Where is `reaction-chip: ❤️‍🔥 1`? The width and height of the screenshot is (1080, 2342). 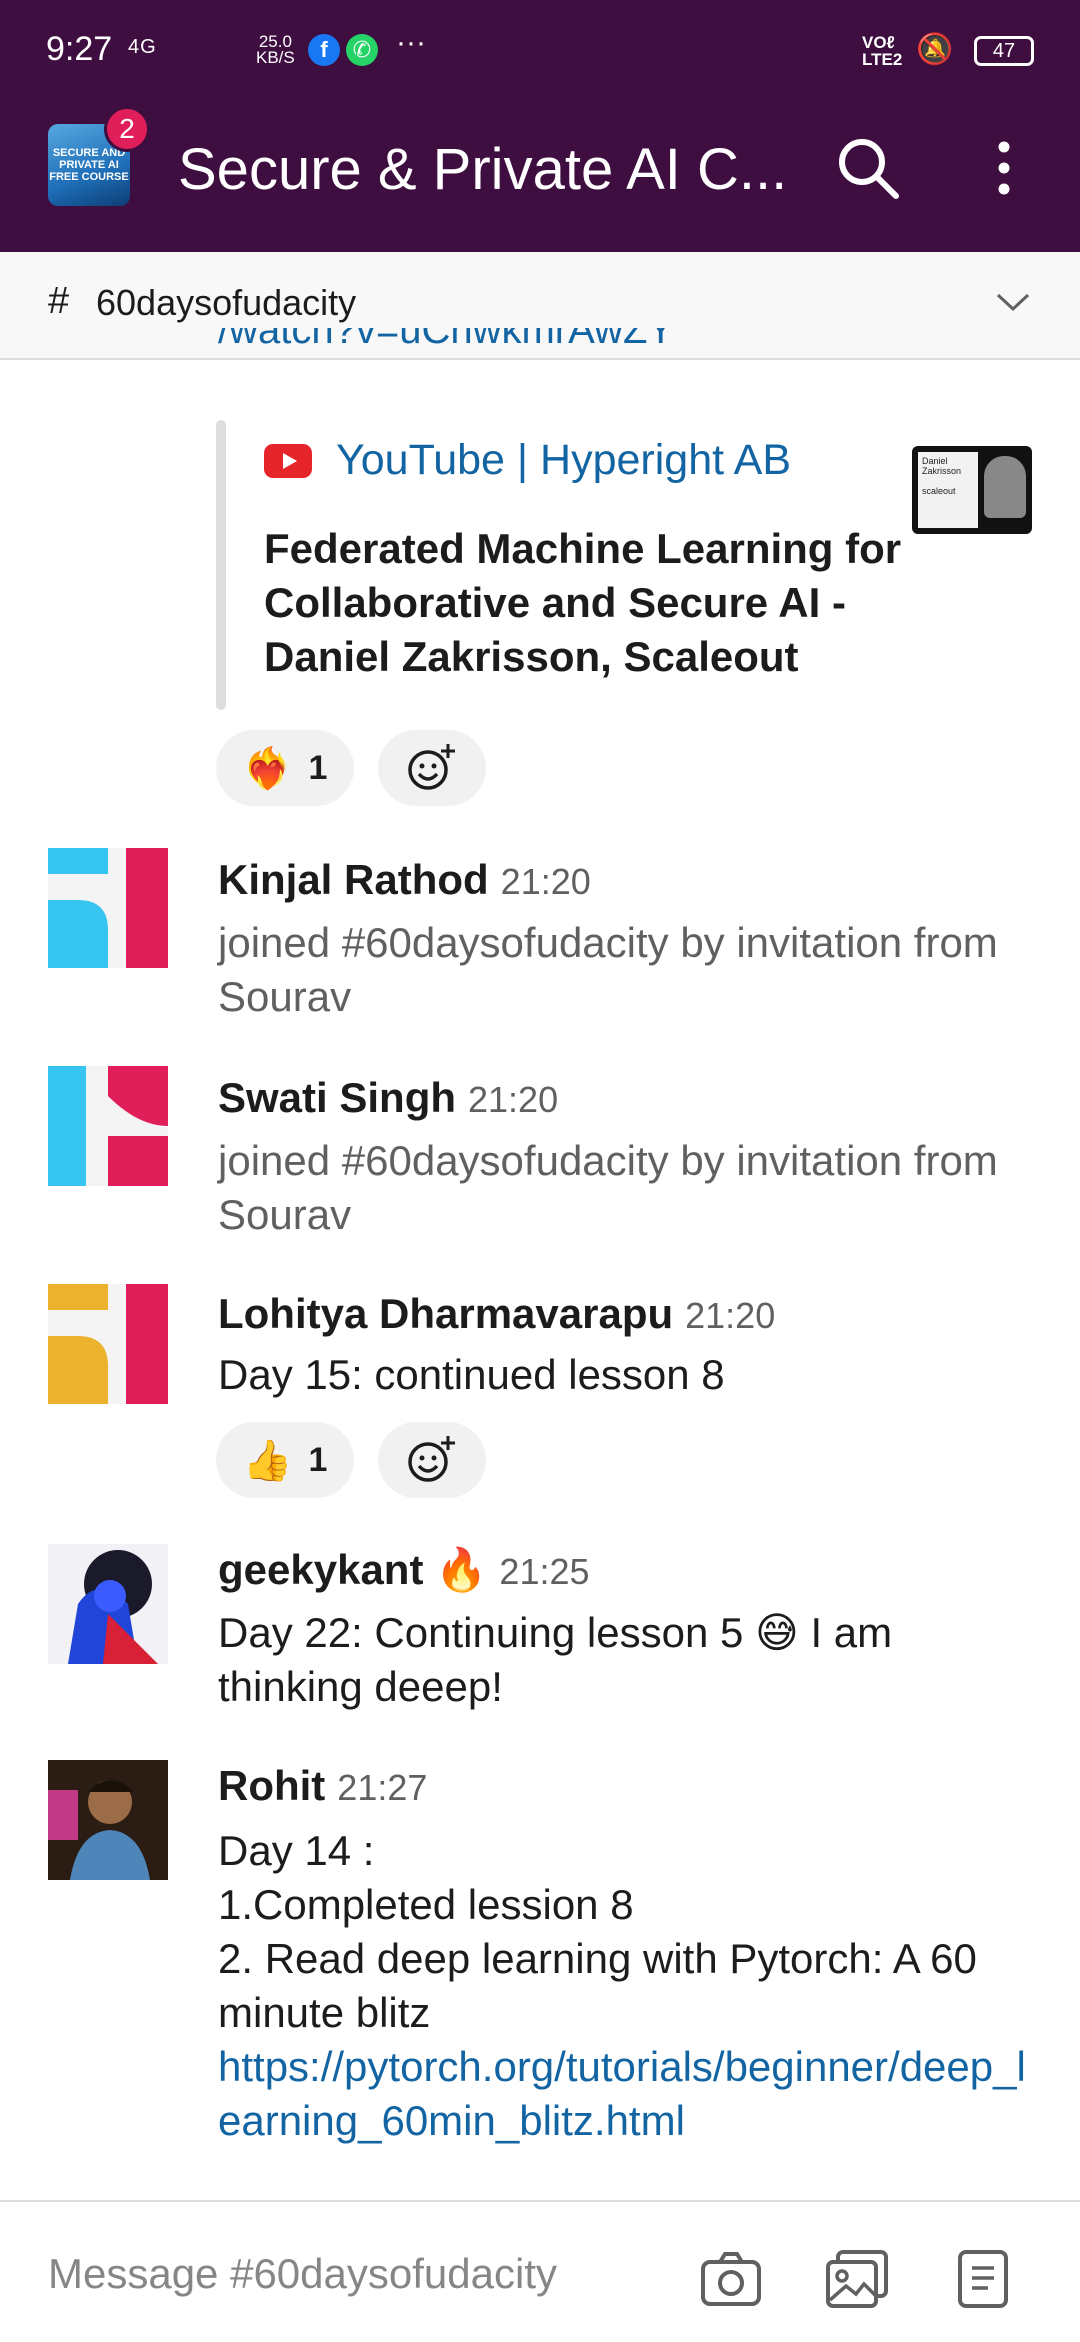
reaction-chip: ❤️‍🔥 1 is located at coordinates (285, 768).